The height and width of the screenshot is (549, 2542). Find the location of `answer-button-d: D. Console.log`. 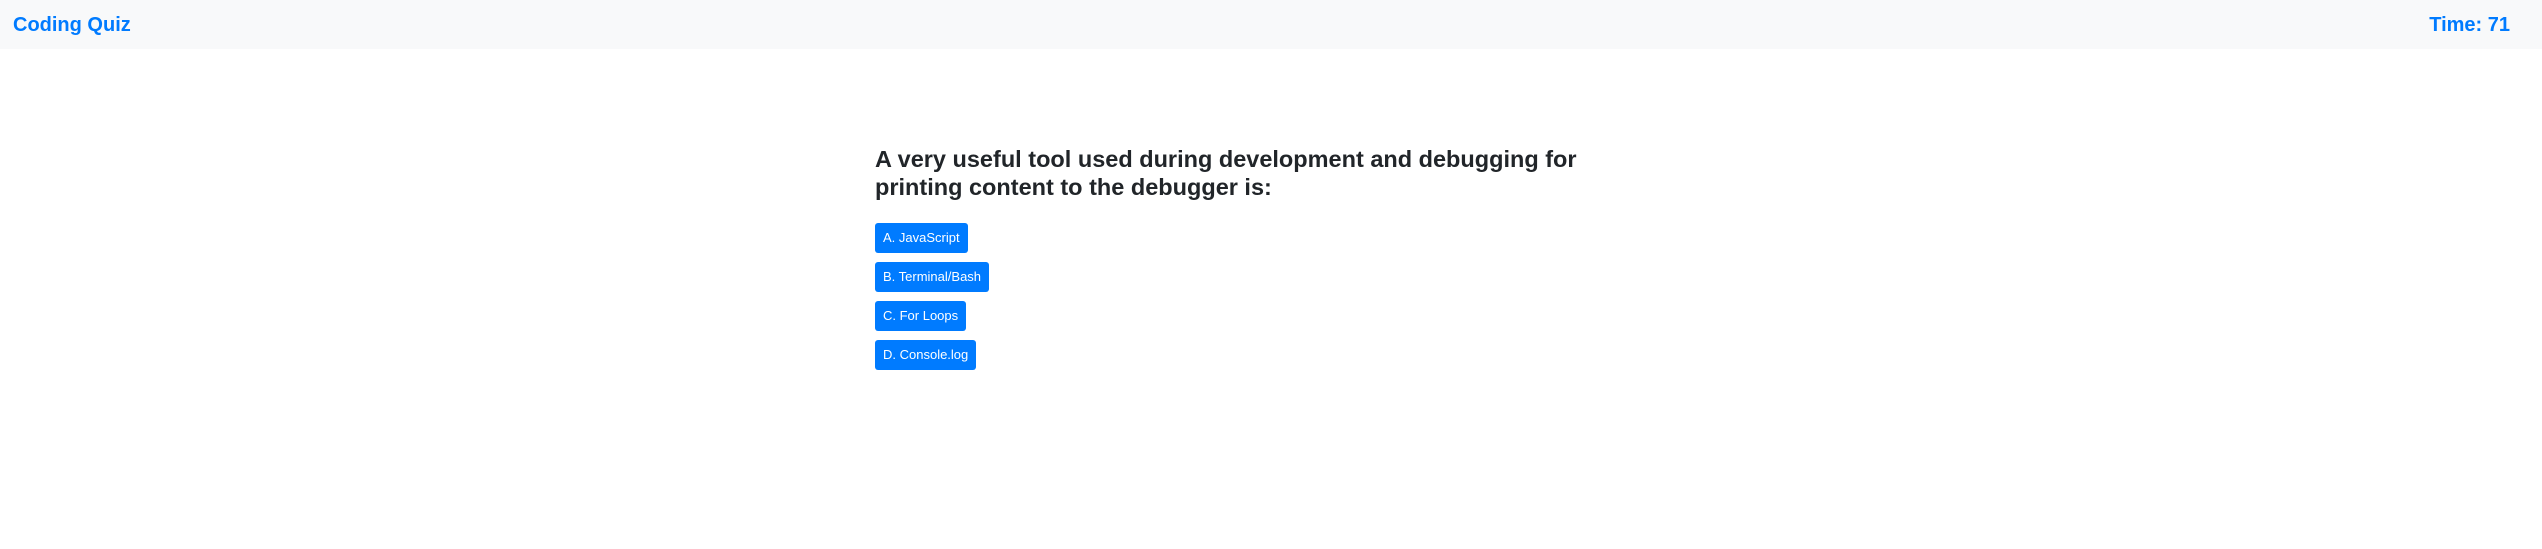

answer-button-d: D. Console.log is located at coordinates (926, 355).